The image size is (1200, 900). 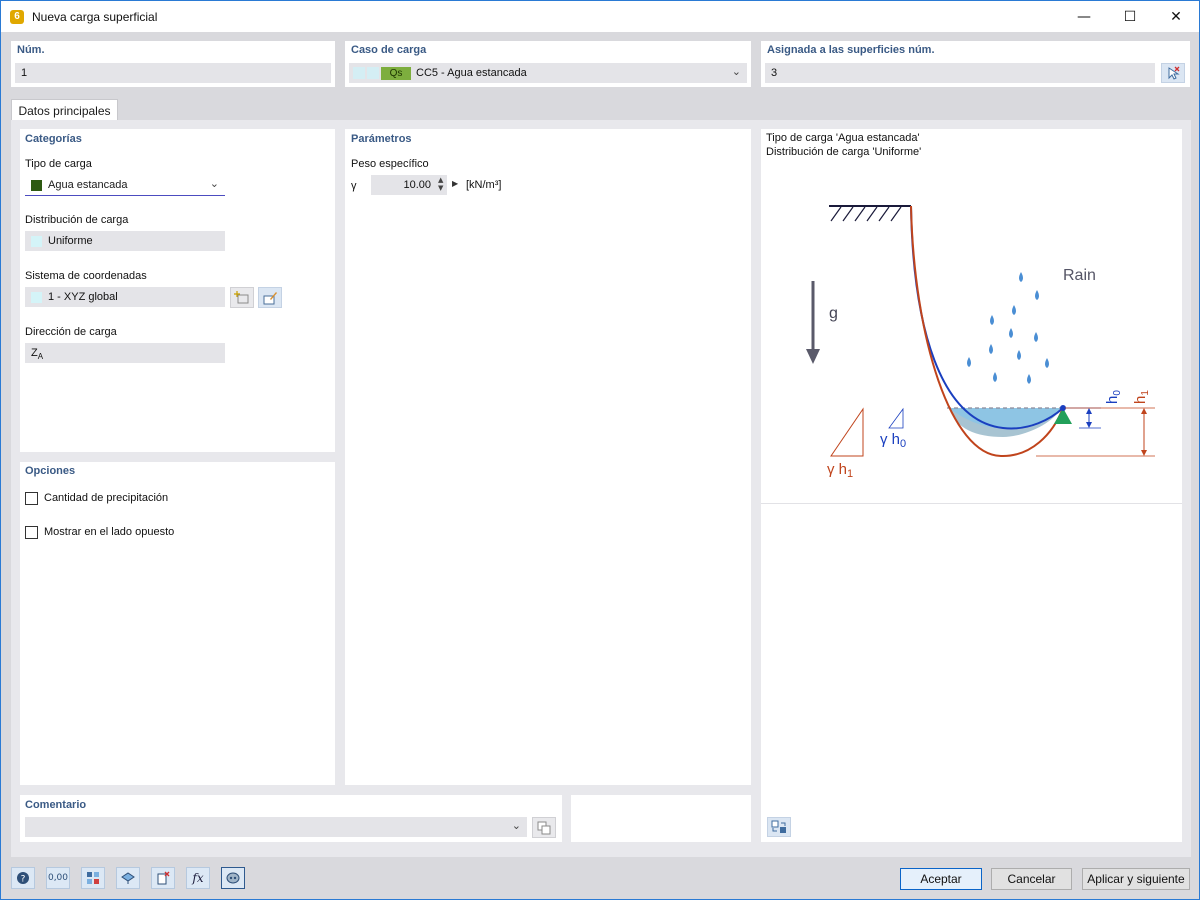 What do you see at coordinates (960, 73) in the screenshot?
I see `assigned-surfaces-field: 3` at bounding box center [960, 73].